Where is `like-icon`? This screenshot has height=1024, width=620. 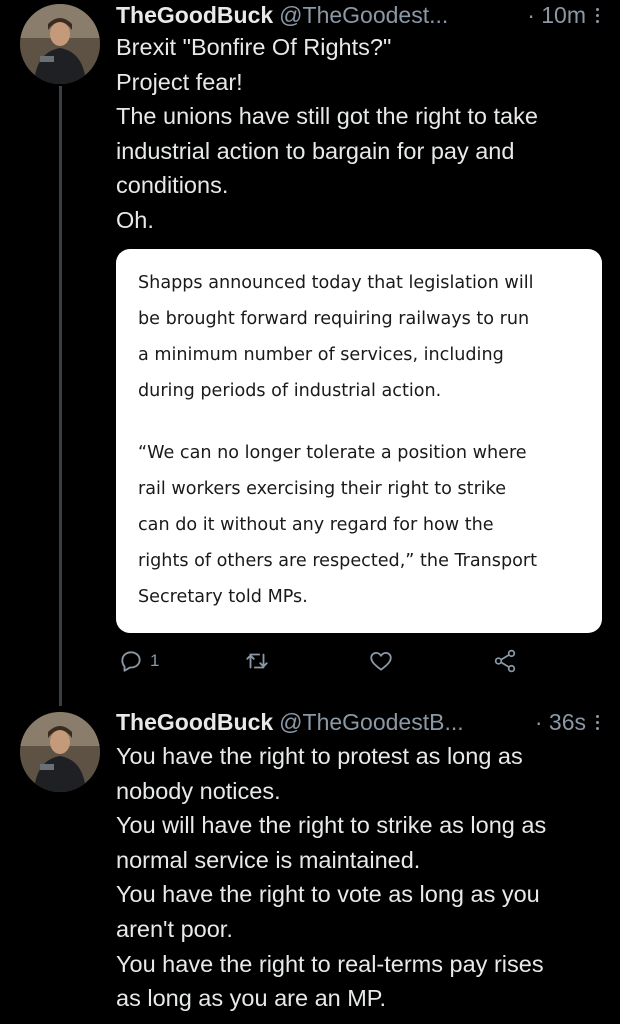 like-icon is located at coordinates (381, 661).